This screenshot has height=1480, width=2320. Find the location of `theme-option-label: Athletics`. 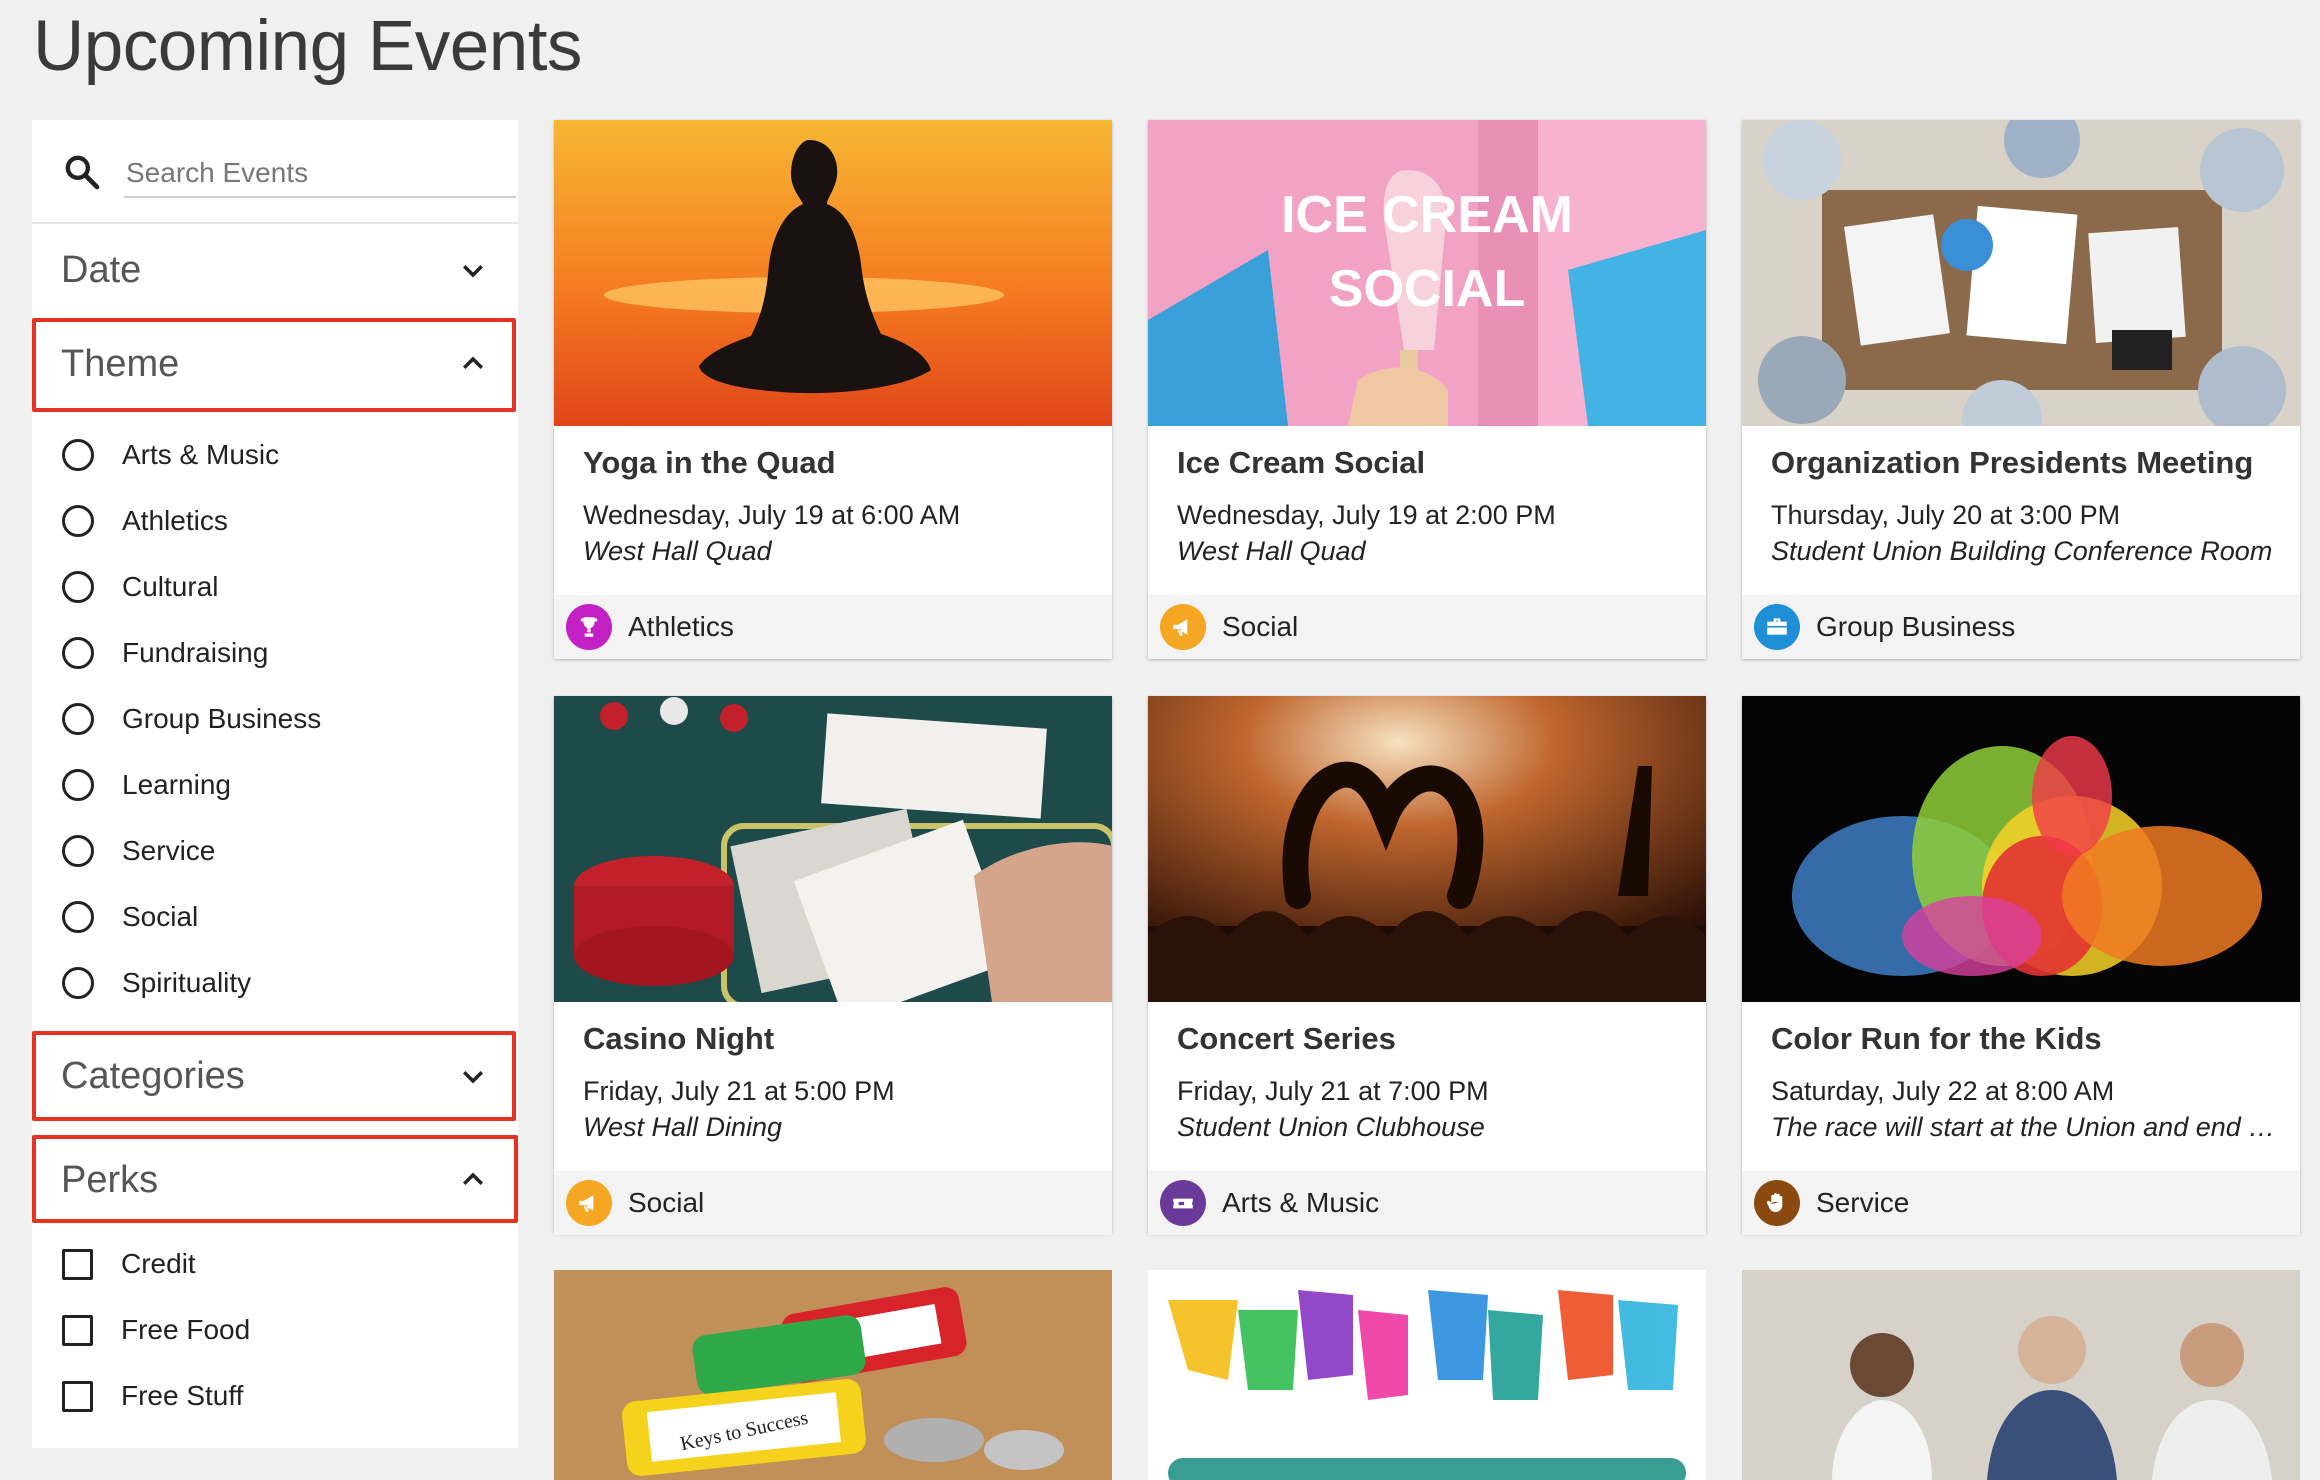

theme-option-label: Athletics is located at coordinates (175, 520).